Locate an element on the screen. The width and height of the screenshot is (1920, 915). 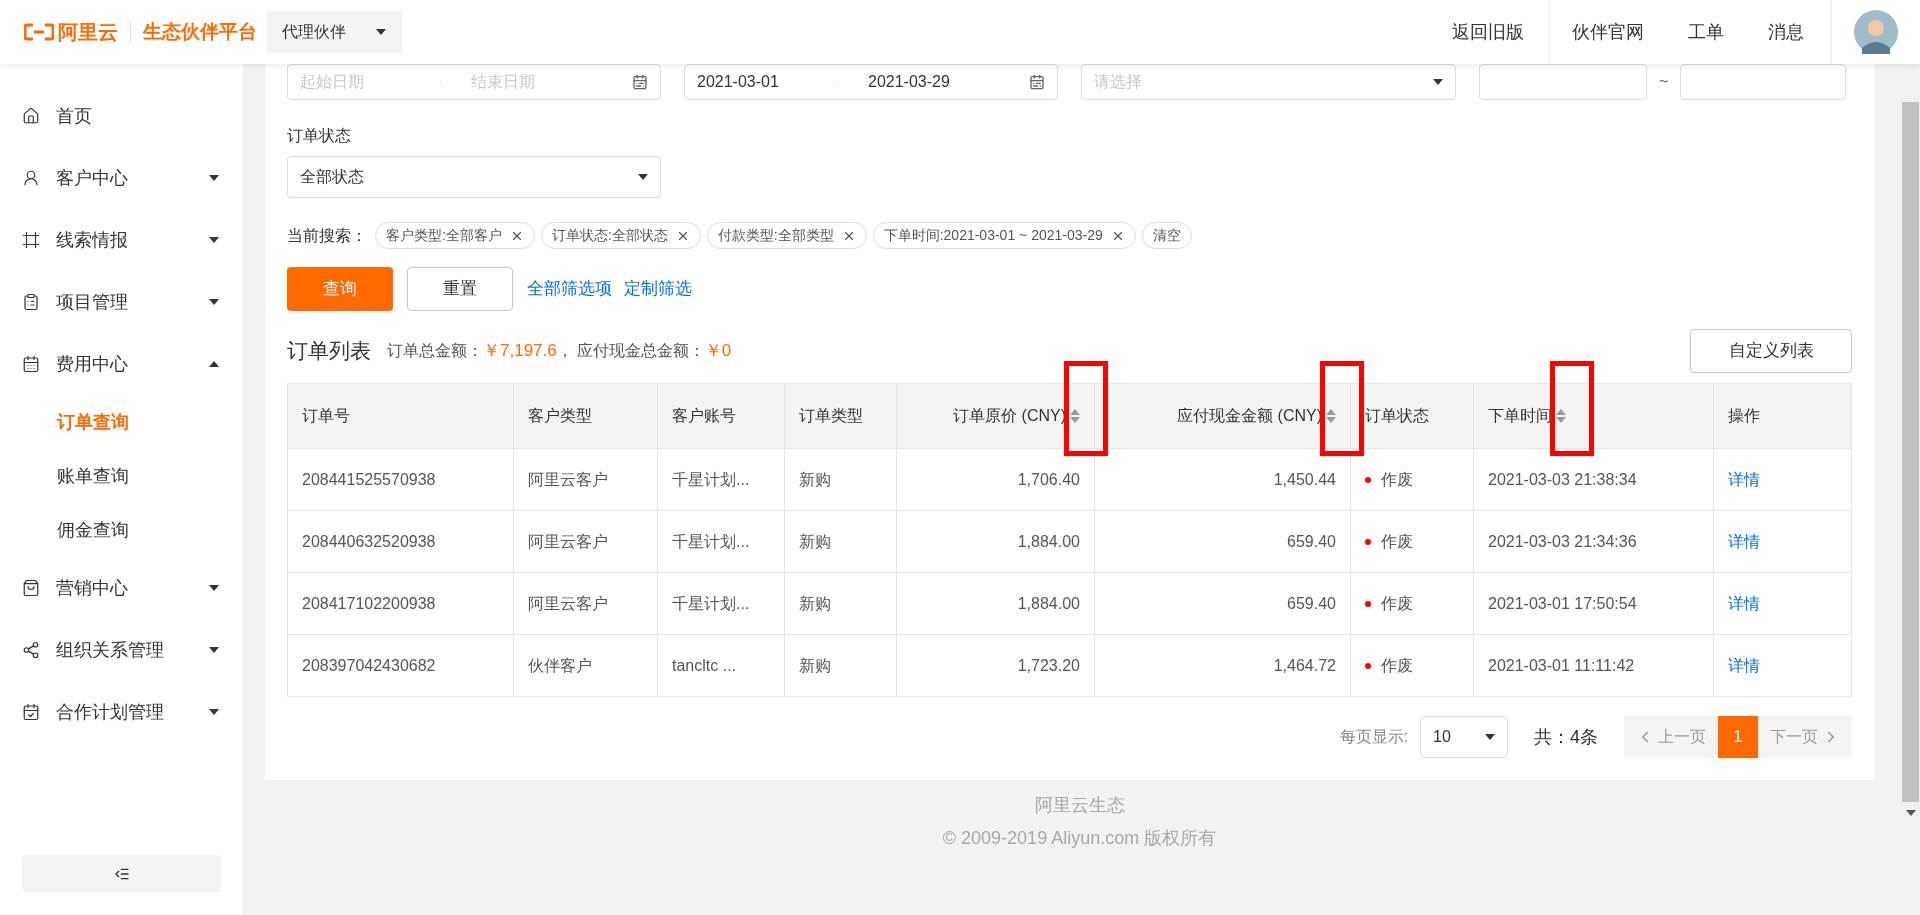
frame-icon is located at coordinates (31, 240).